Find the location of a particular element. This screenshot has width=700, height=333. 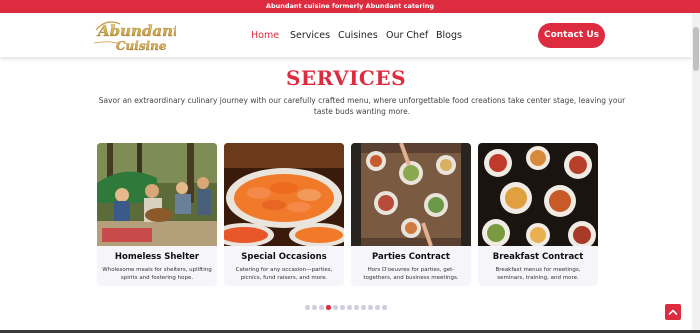

services-title: SERVICES is located at coordinates (346, 78).